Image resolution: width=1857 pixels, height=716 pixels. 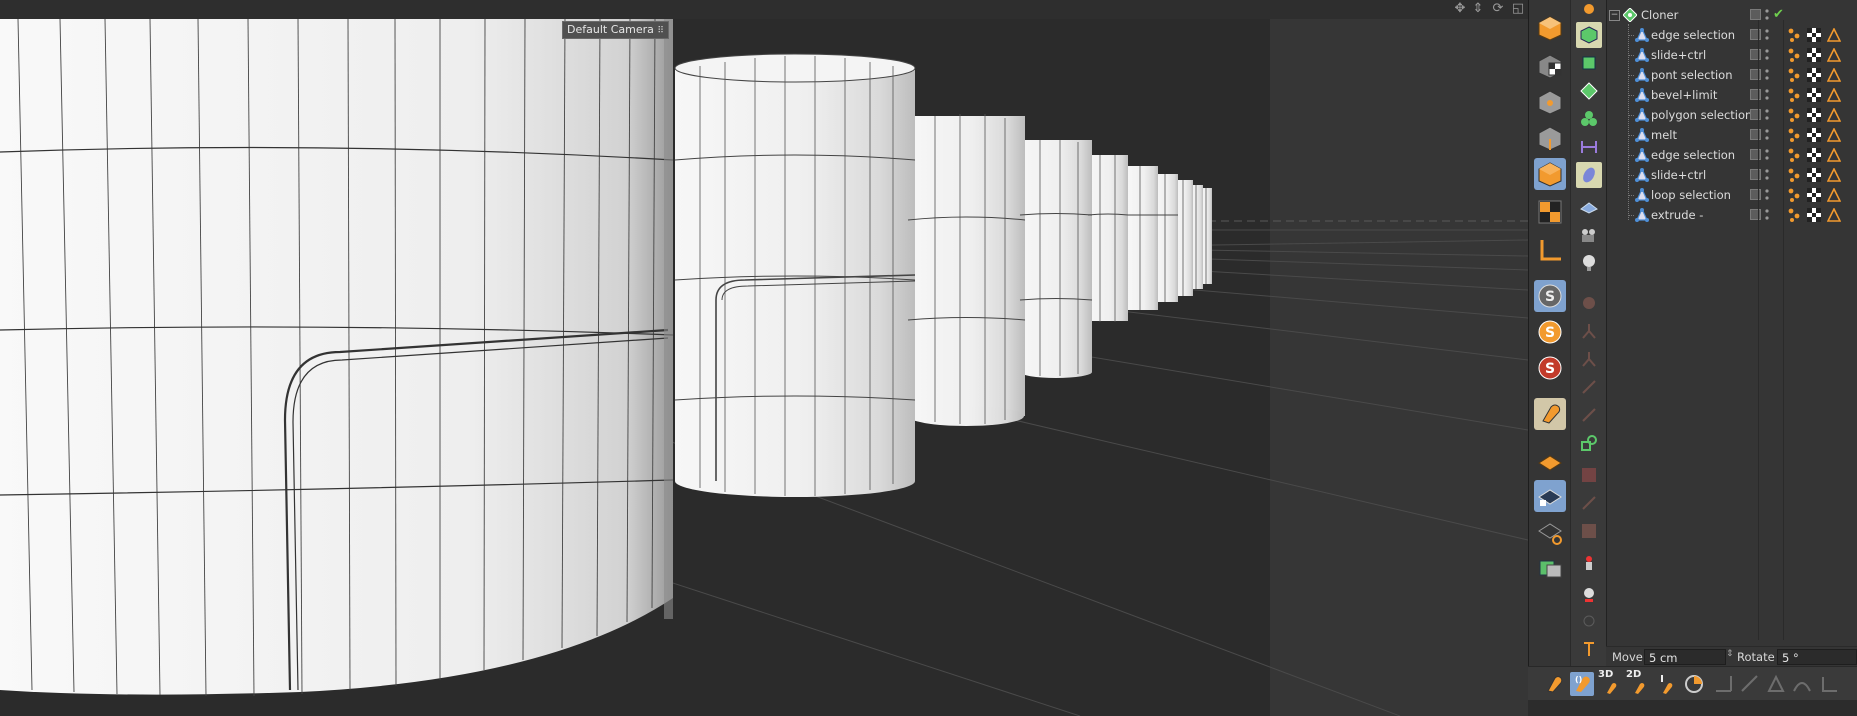 I want to click on cube-generator-button, so click(x=1589, y=35).